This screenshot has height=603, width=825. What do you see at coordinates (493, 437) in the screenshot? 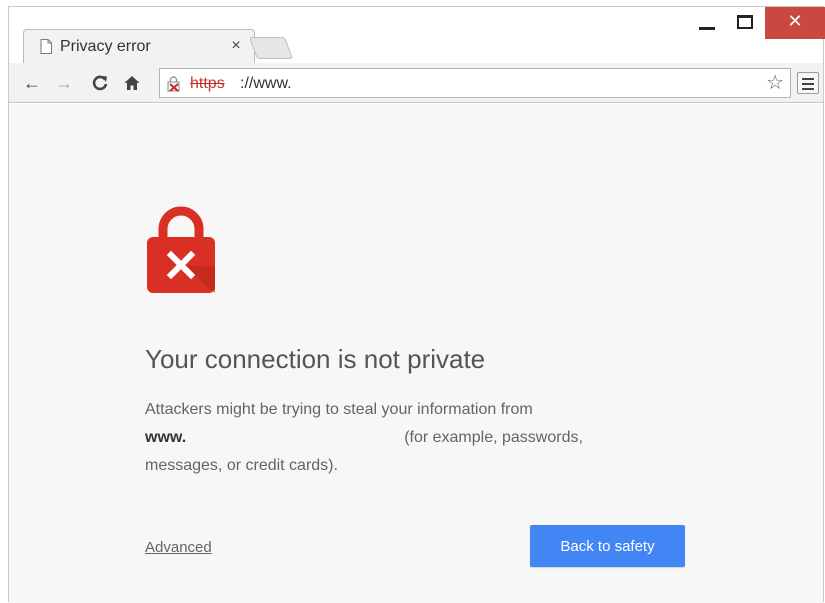
I see `description-line-2: (for example, passwords,` at bounding box center [493, 437].